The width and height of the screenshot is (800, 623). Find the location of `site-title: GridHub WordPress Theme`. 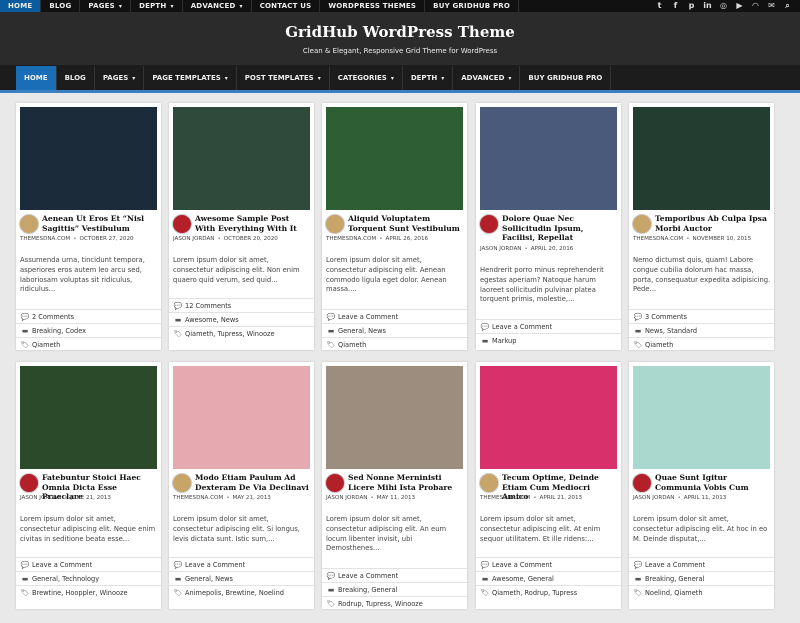

site-title: GridHub WordPress Theme is located at coordinates (400, 32).